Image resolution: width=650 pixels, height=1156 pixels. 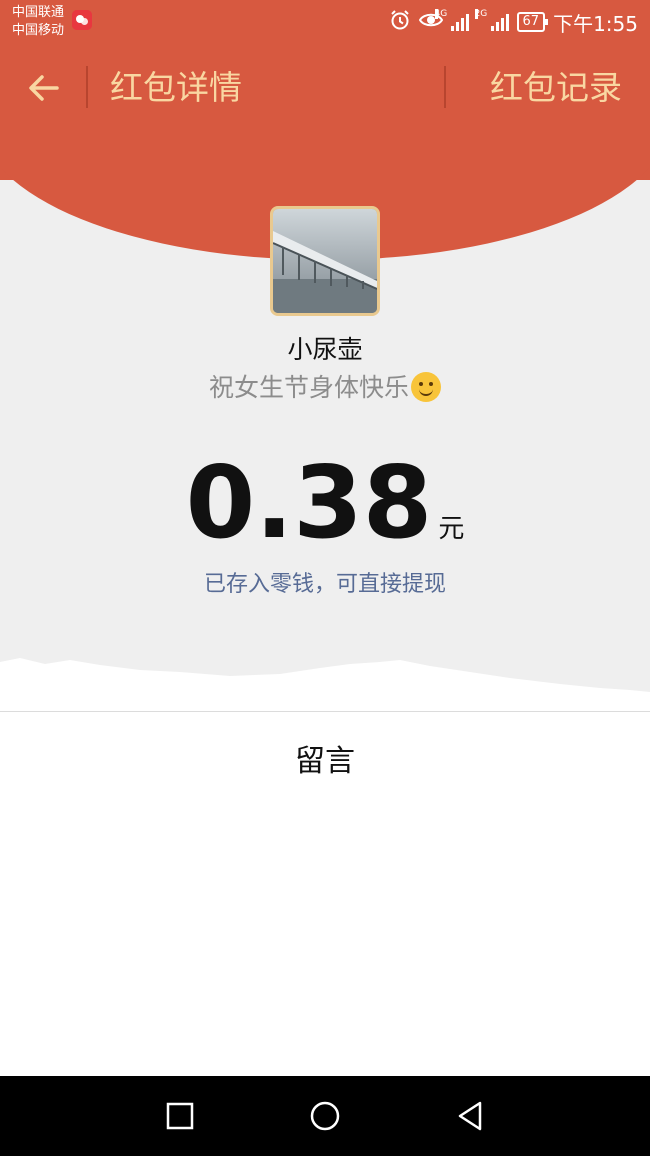 What do you see at coordinates (87, 87) in the screenshot?
I see `nav-divider-left` at bounding box center [87, 87].